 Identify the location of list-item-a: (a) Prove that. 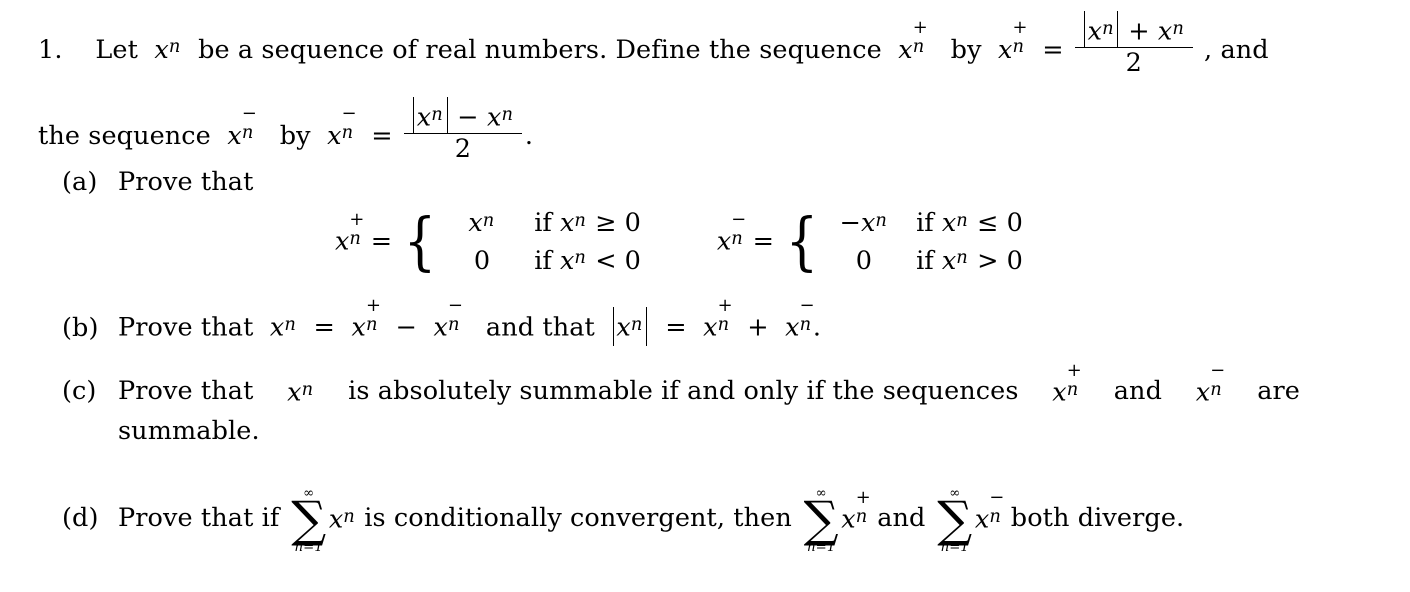
(157, 182).